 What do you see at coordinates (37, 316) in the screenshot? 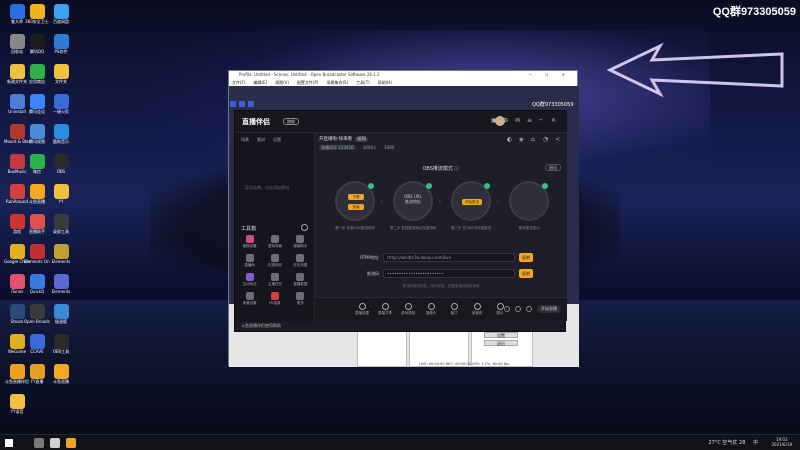
I see `desktop-icon: Open Broadcaster` at bounding box center [37, 316].